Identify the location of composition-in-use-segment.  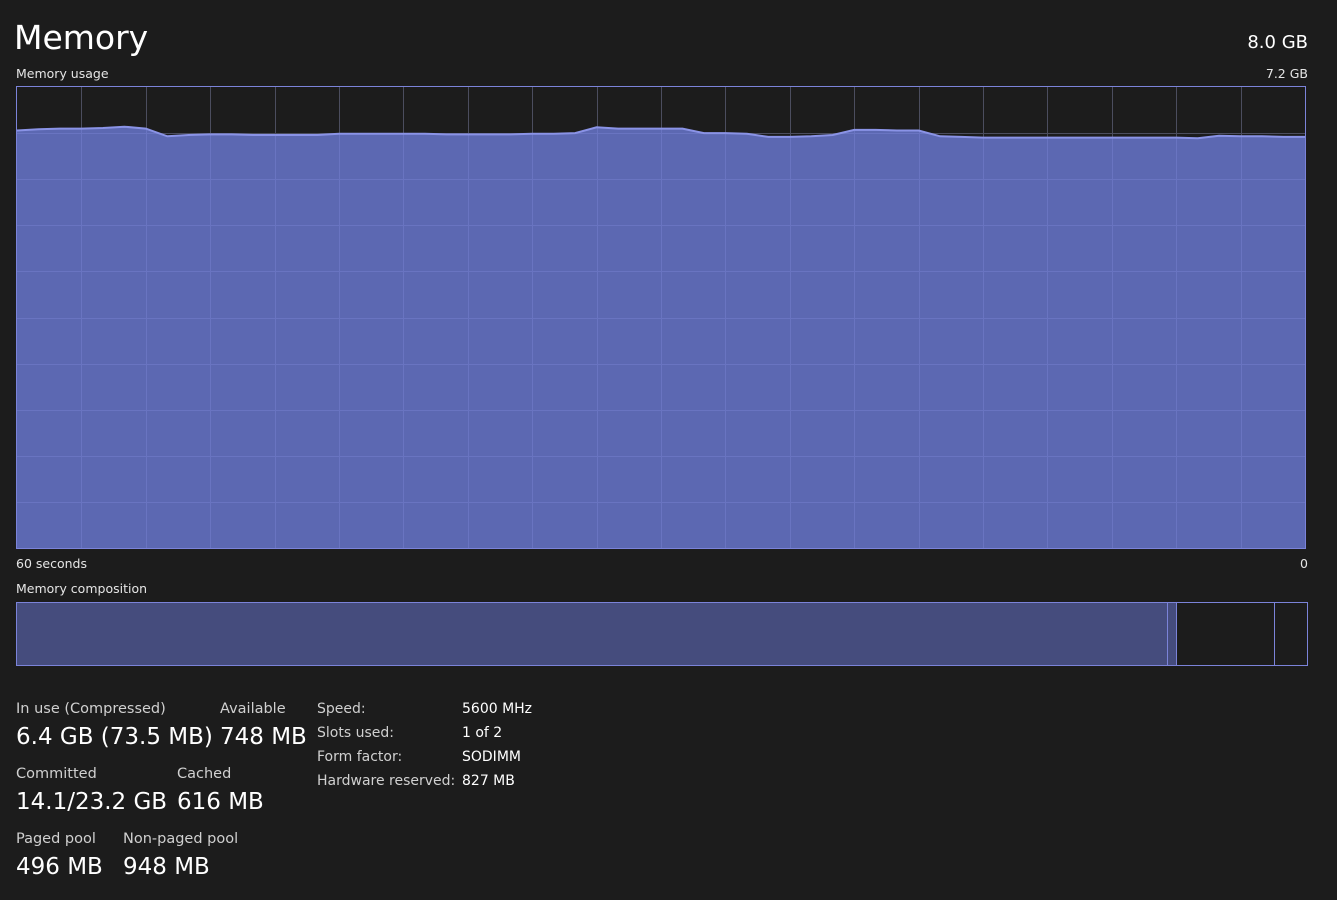
(593, 634).